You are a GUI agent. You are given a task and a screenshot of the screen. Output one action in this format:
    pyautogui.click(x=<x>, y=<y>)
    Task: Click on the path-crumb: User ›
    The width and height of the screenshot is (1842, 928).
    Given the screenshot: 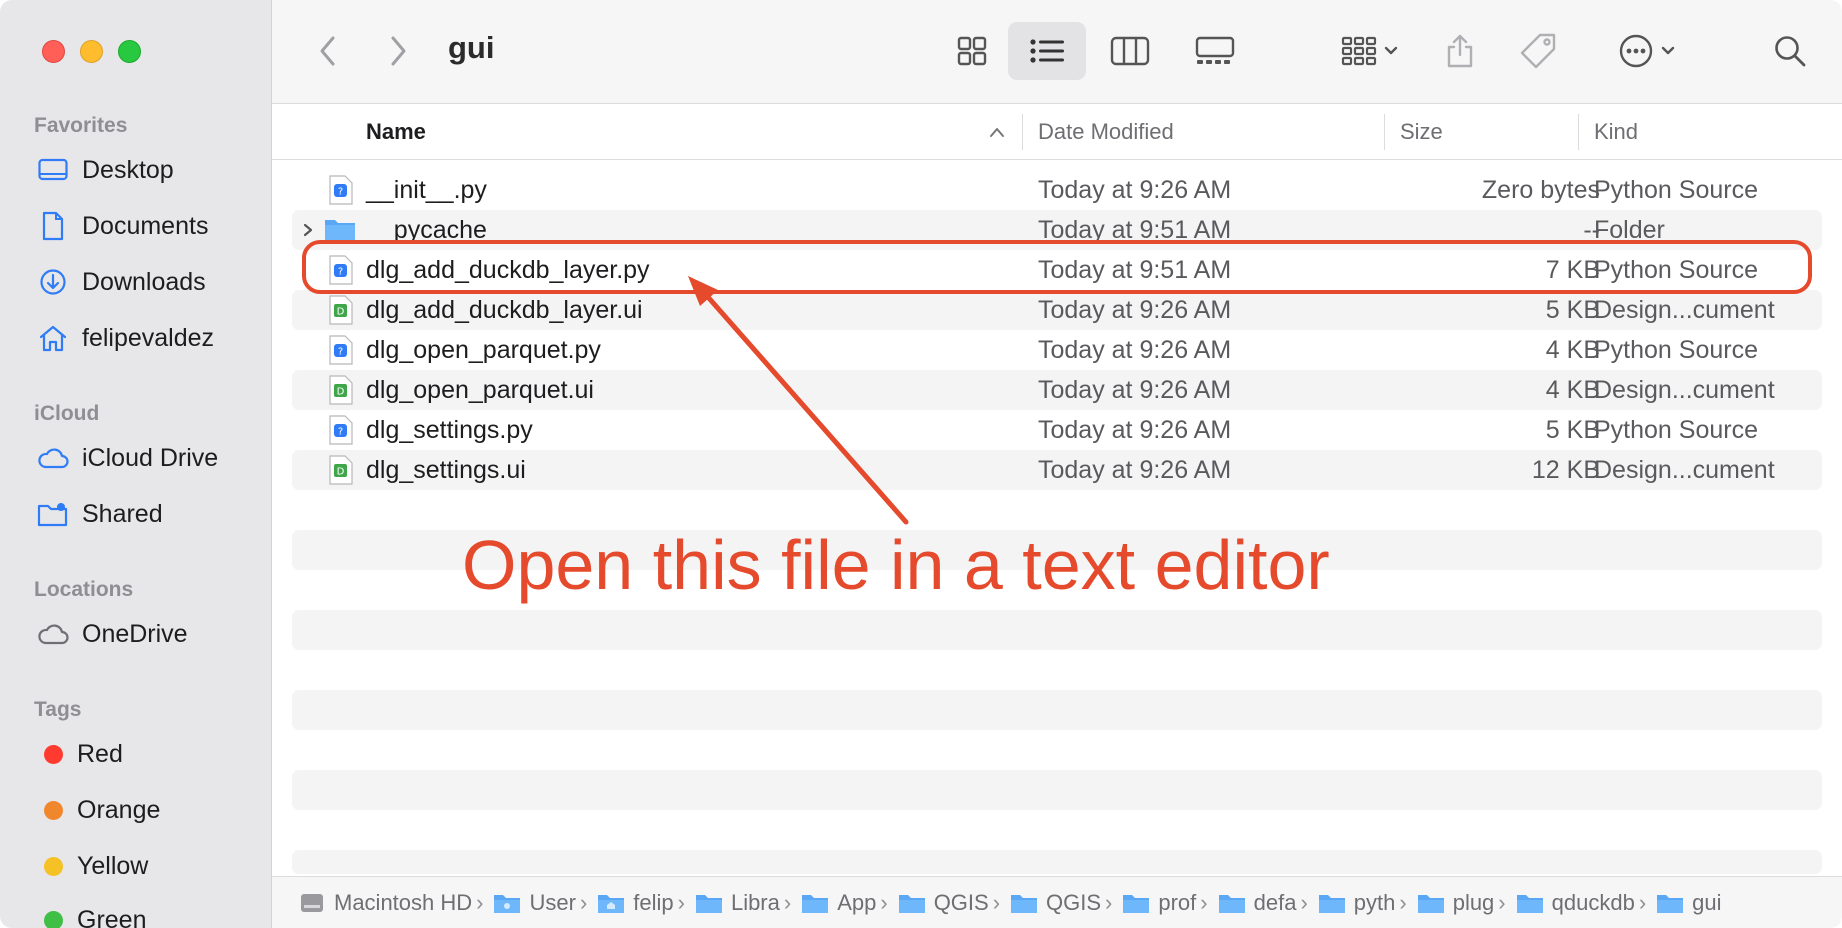 What is the action you would take?
    pyautogui.click(x=543, y=903)
    